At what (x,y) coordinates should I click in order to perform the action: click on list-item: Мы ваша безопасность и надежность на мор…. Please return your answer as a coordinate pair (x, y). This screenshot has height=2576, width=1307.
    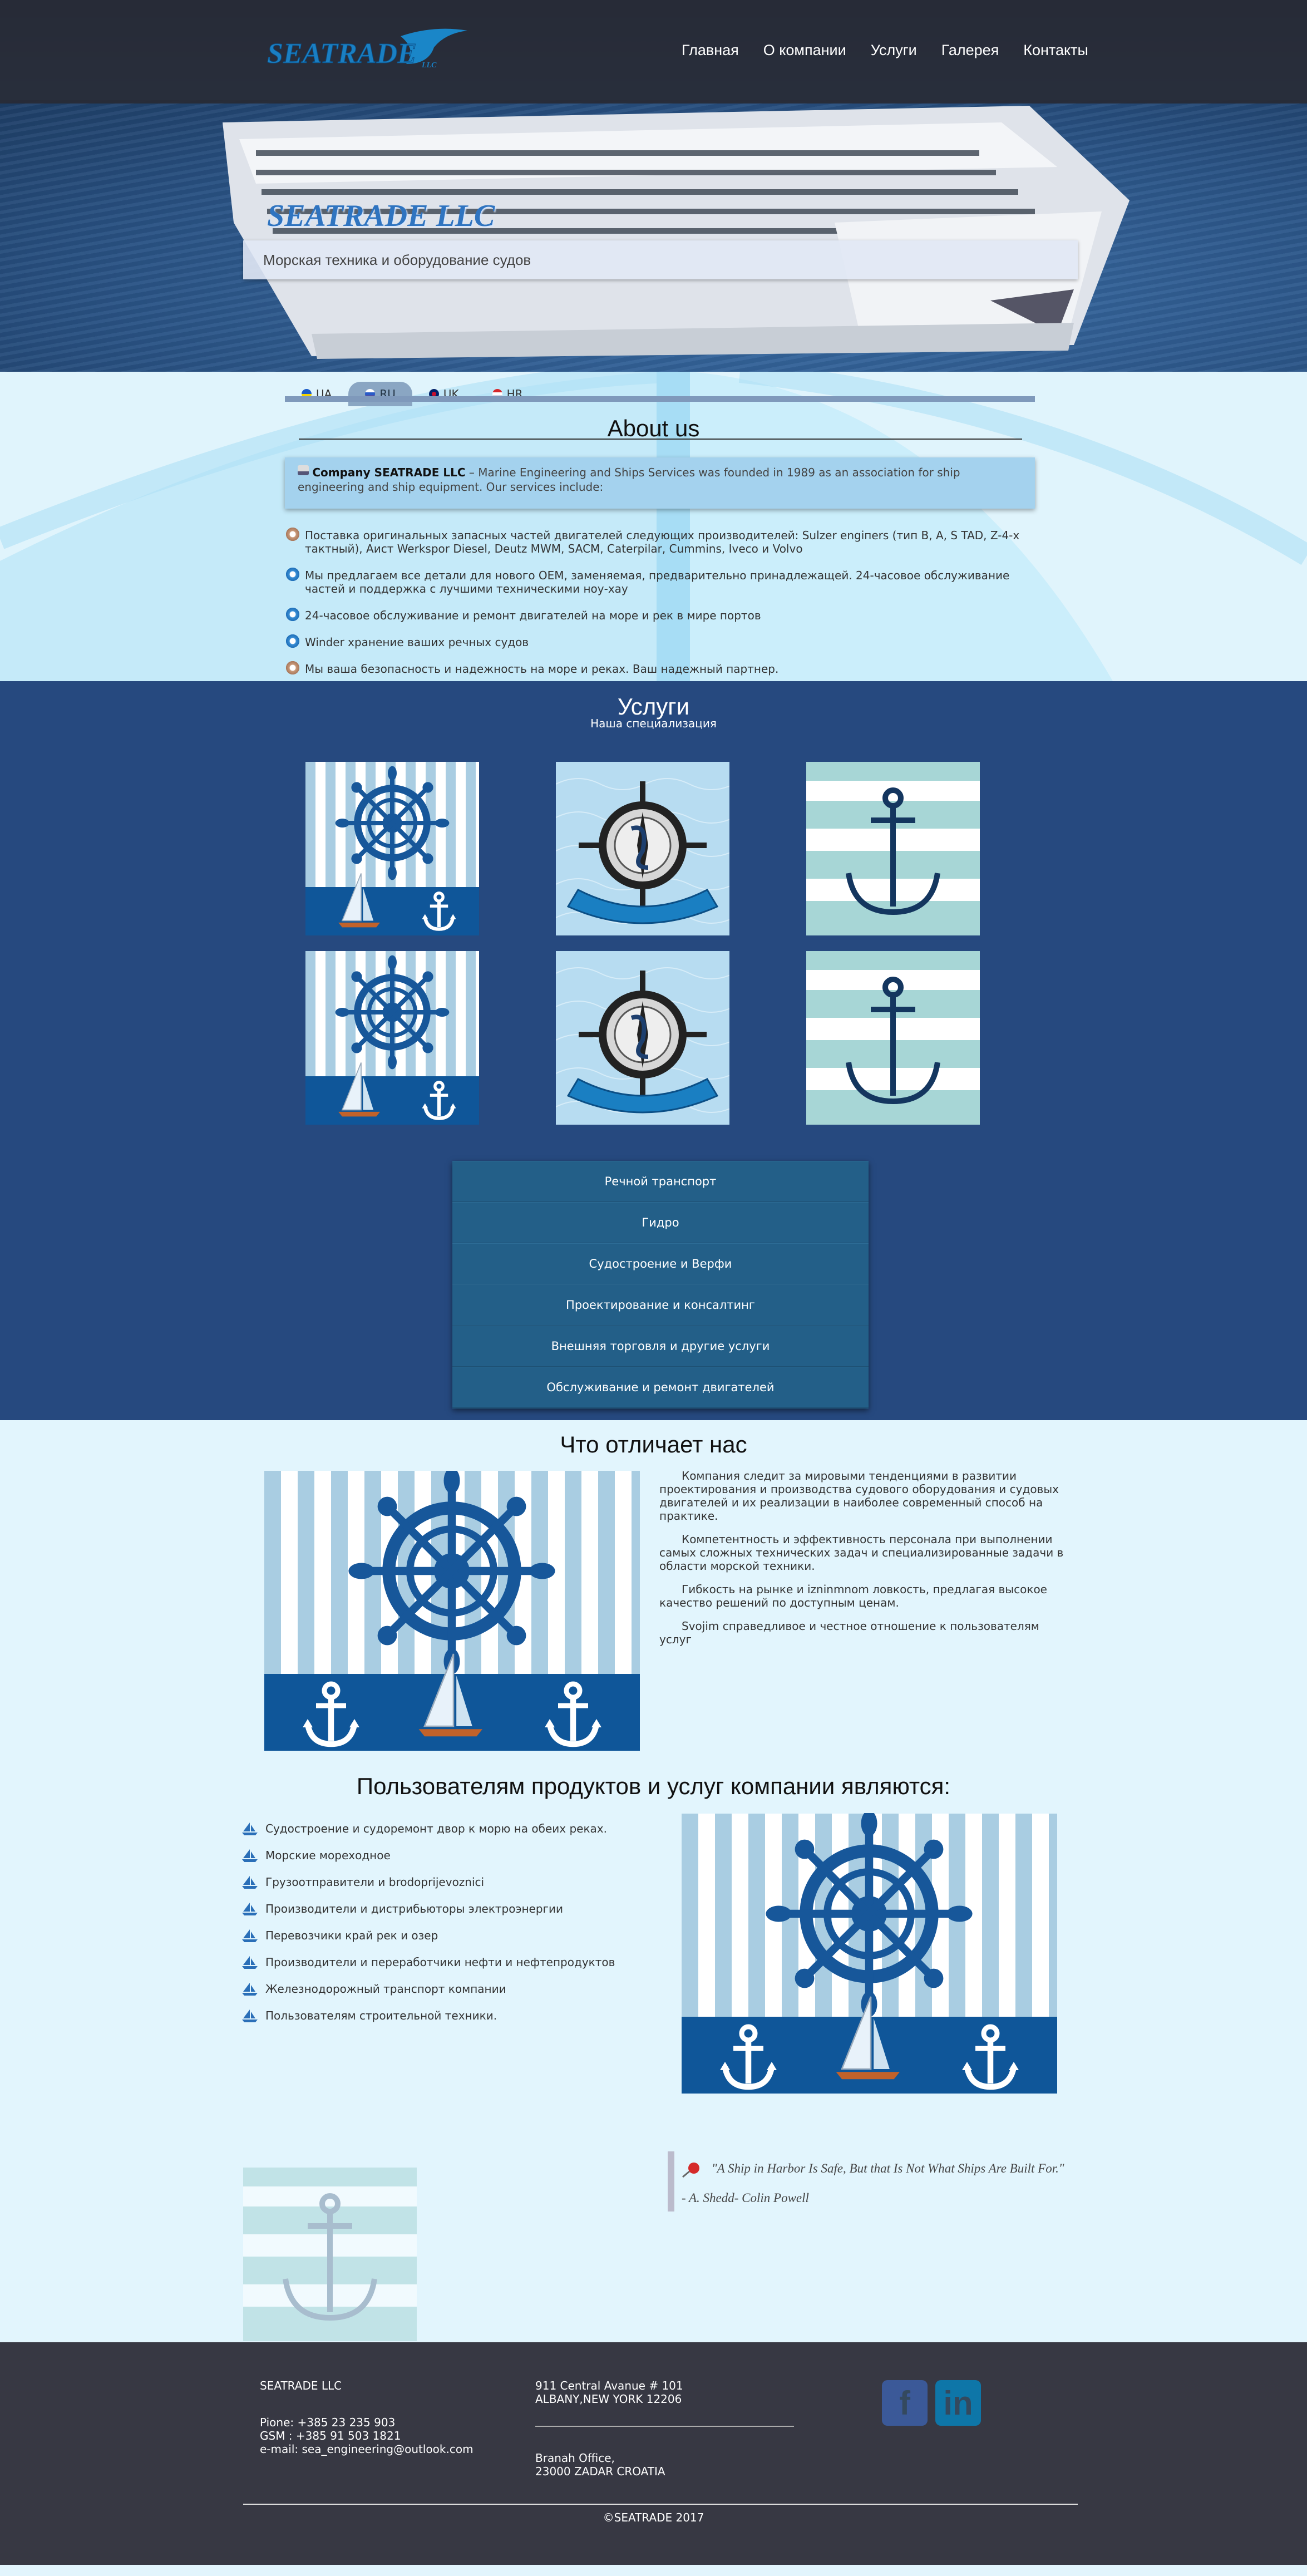
    Looking at the image, I should click on (663, 668).